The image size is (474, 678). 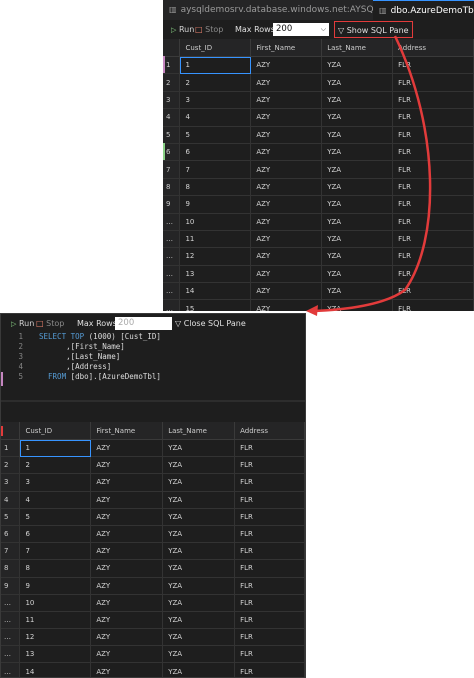 I want to click on grid-cell: 3, so click(x=215, y=100).